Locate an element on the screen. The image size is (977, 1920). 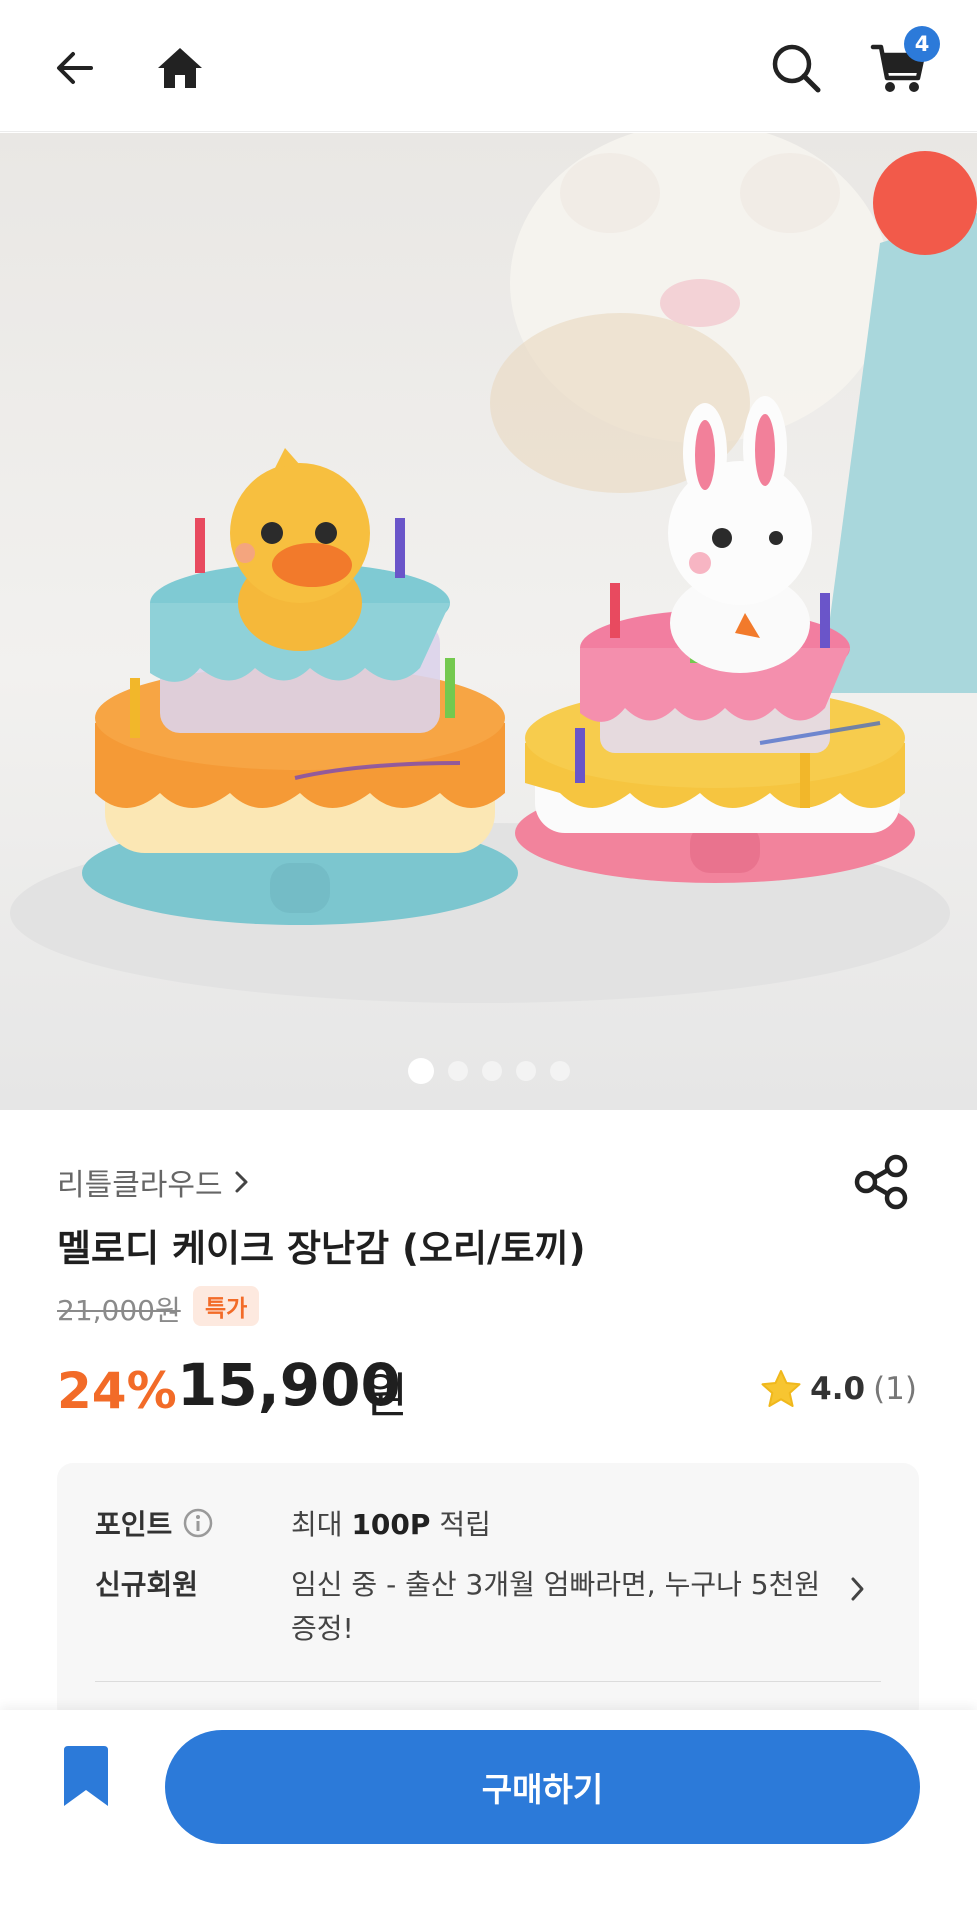
bookmark-button is located at coordinates (86, 1781).